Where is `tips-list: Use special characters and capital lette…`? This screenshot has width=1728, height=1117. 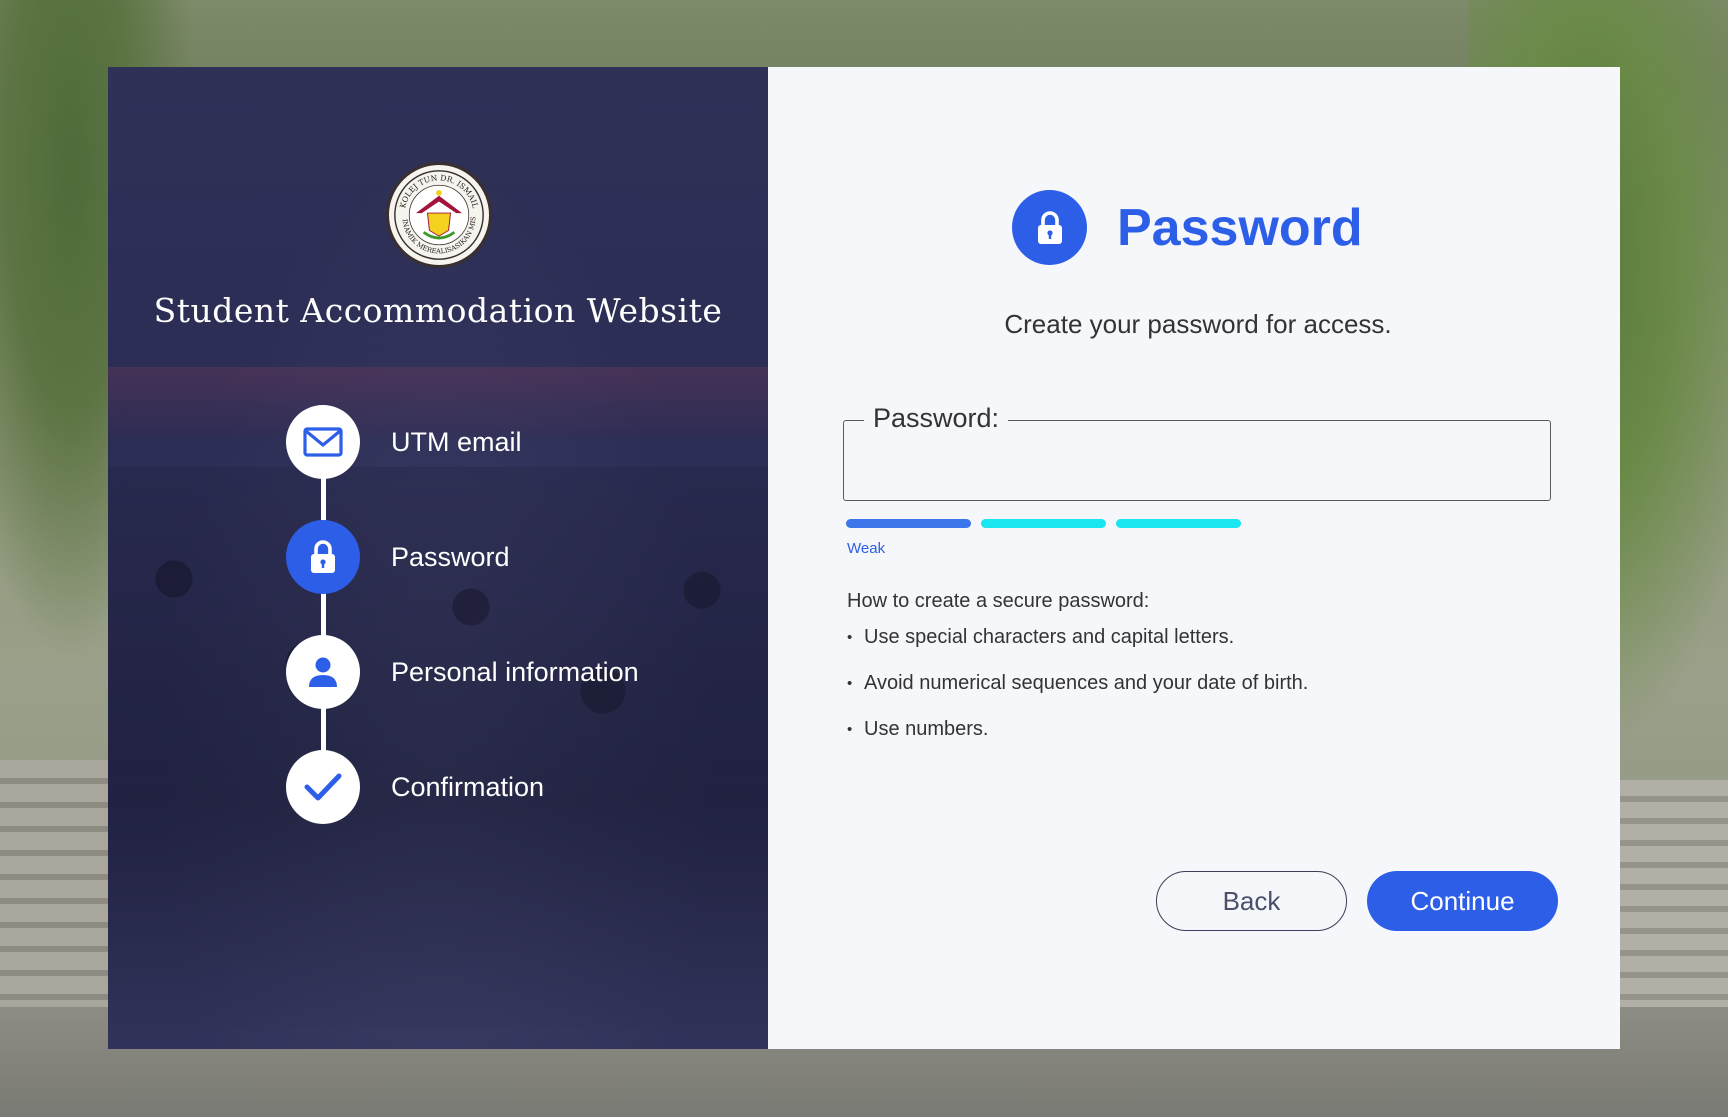 tips-list: Use special characters and capital lette… is located at coordinates (1077, 683).